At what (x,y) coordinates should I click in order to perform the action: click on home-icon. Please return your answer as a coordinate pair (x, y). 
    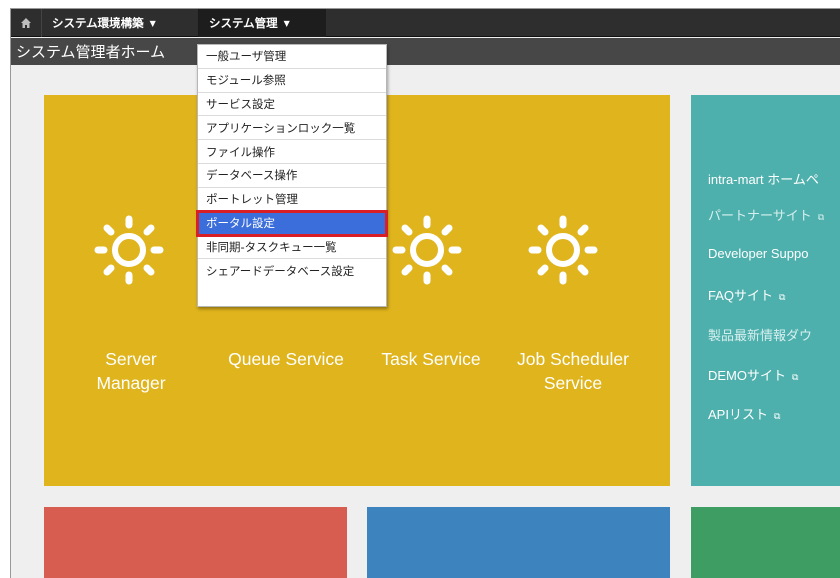
    Looking at the image, I should click on (26, 23).